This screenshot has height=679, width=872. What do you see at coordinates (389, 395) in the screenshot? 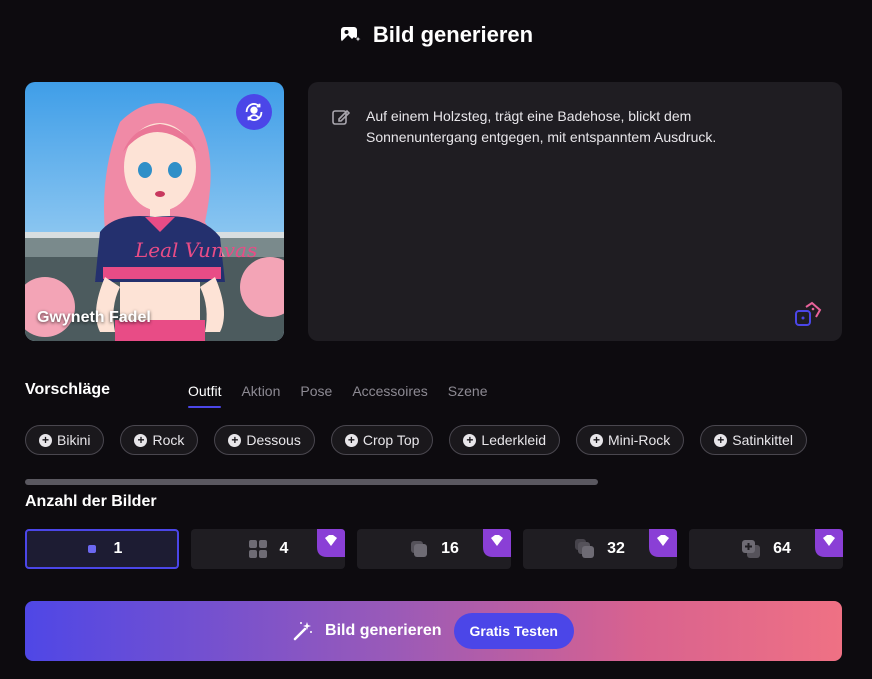
I see `tab-accessories: Accessoires` at bounding box center [389, 395].